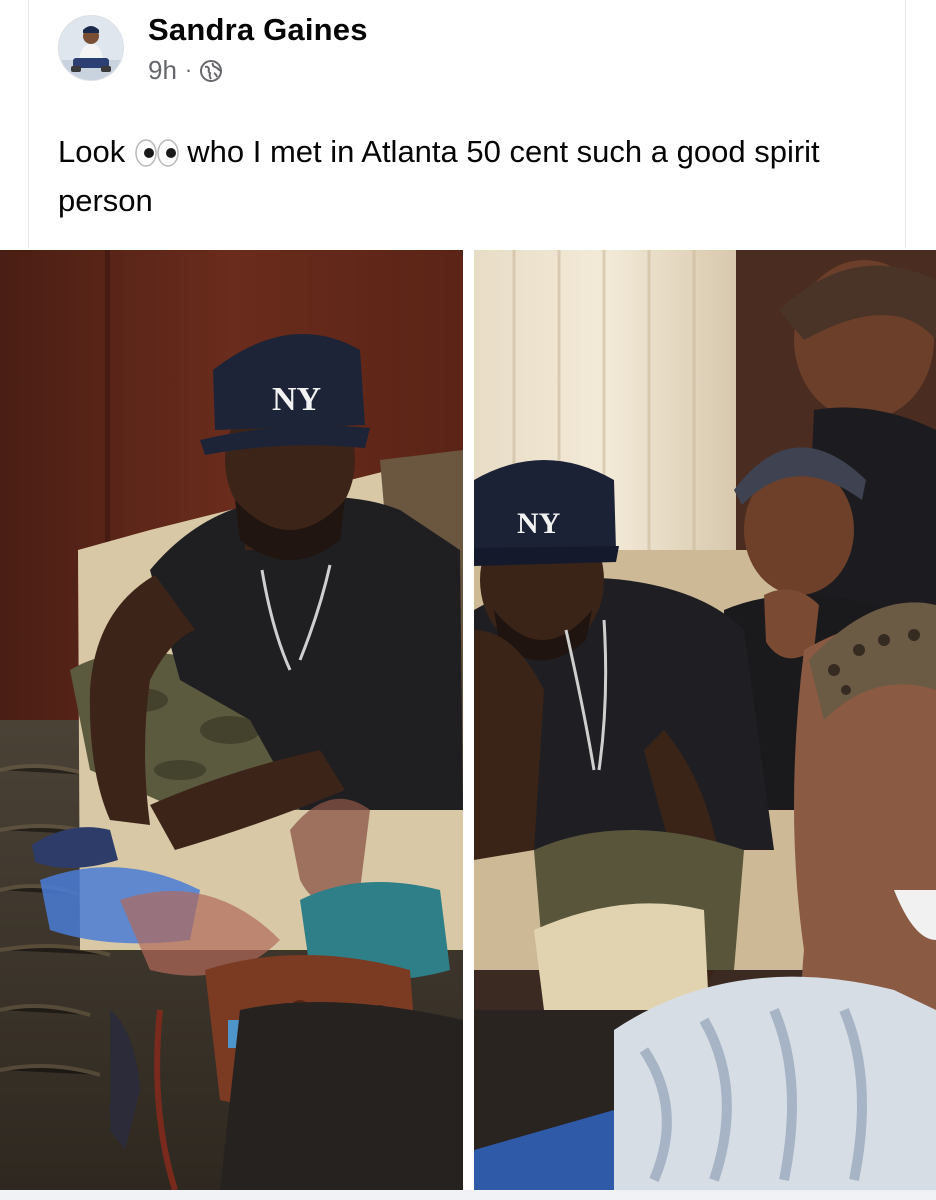 The image size is (936, 1200). I want to click on post-time-row: 9h ·, so click(258, 70).